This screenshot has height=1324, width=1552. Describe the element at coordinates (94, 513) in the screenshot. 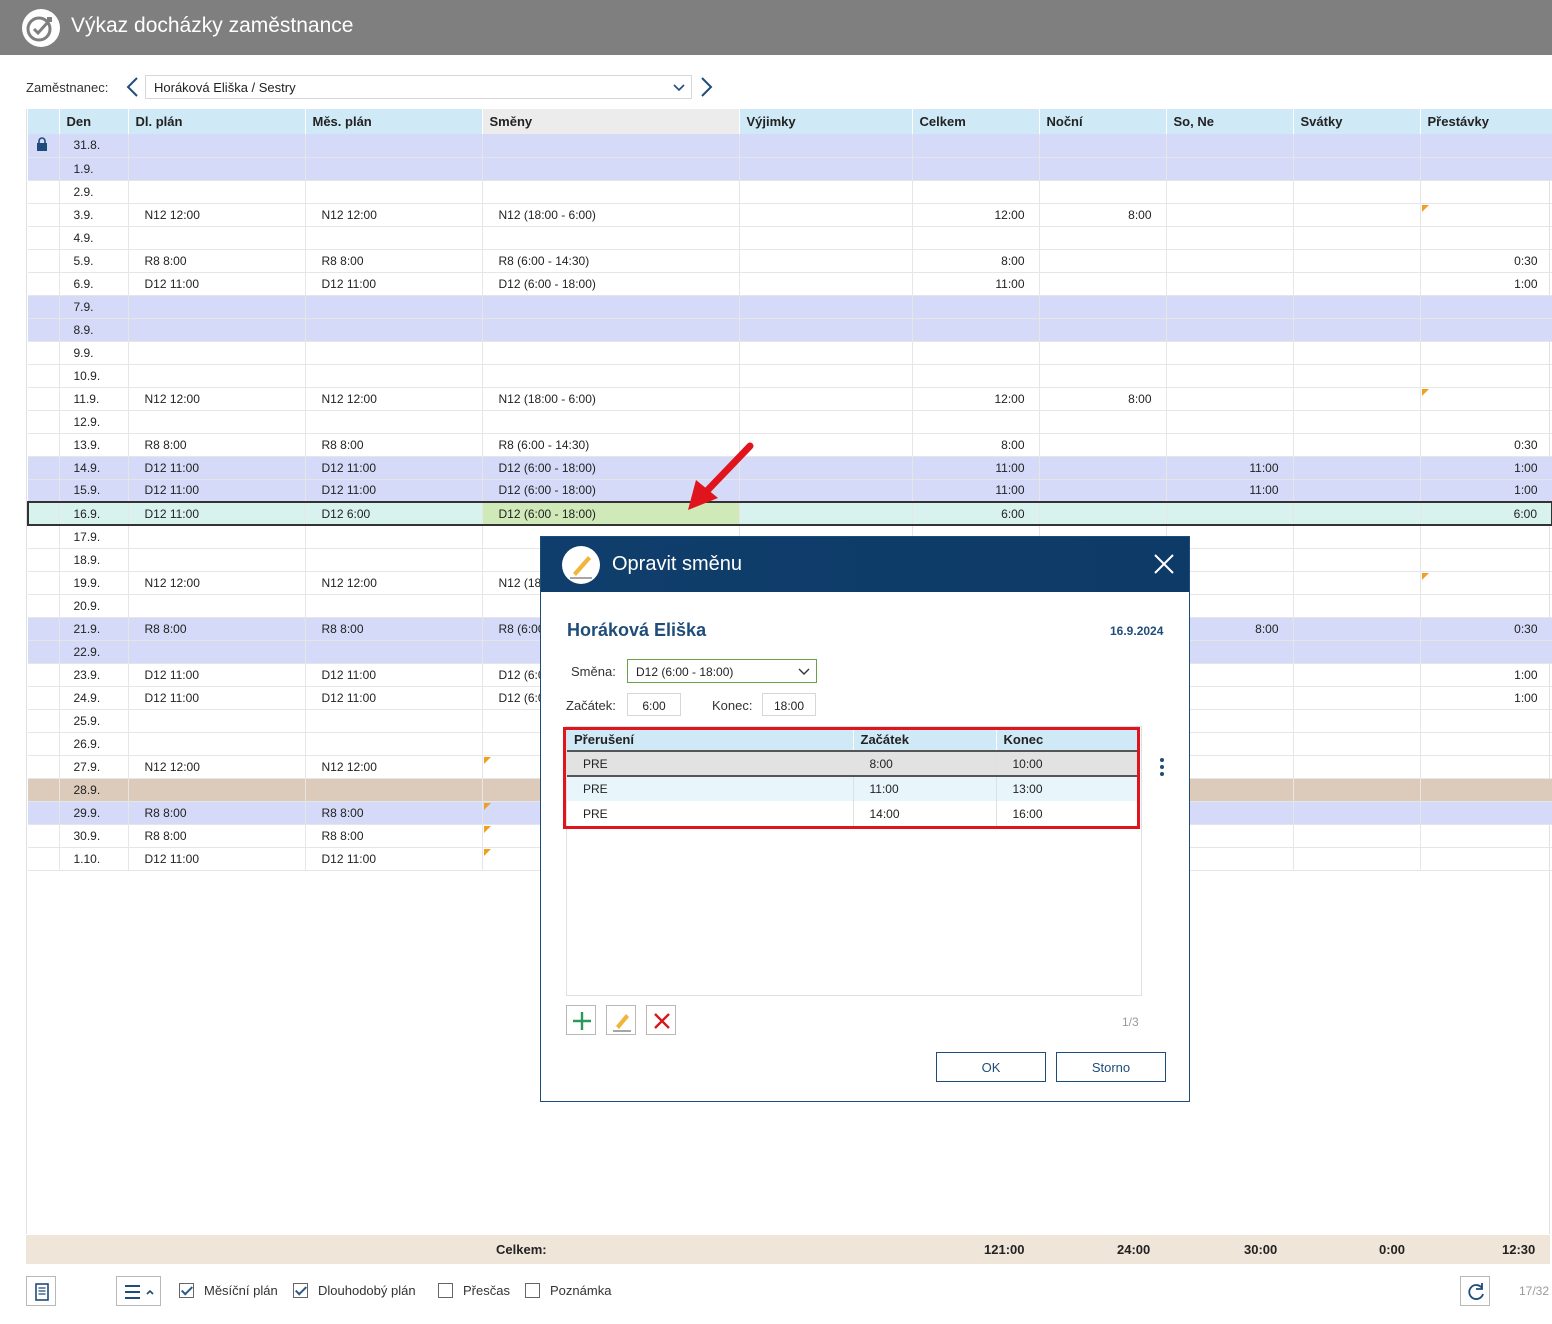

I see `cell-den: 16.9.` at that location.